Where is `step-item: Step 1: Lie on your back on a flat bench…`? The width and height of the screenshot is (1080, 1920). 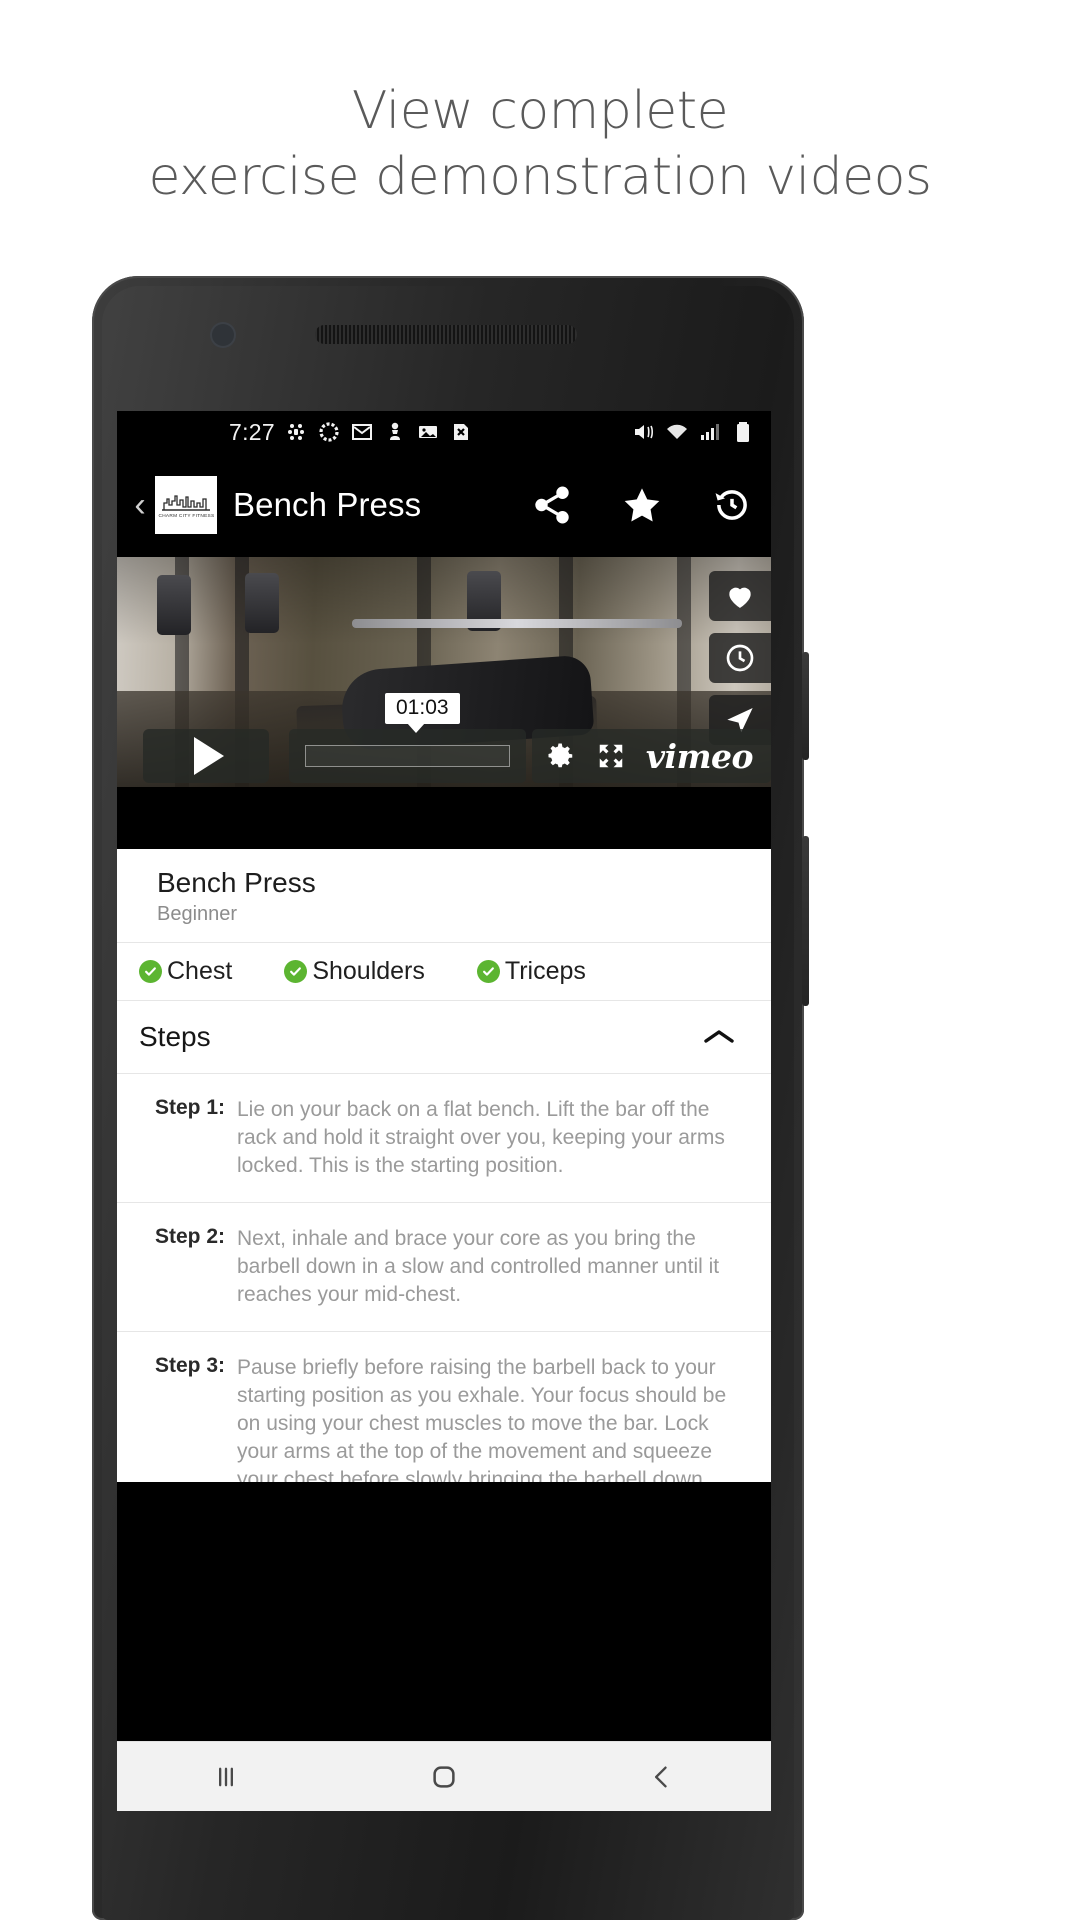 step-item: Step 1: Lie on your back on a flat bench… is located at coordinates (444, 1138).